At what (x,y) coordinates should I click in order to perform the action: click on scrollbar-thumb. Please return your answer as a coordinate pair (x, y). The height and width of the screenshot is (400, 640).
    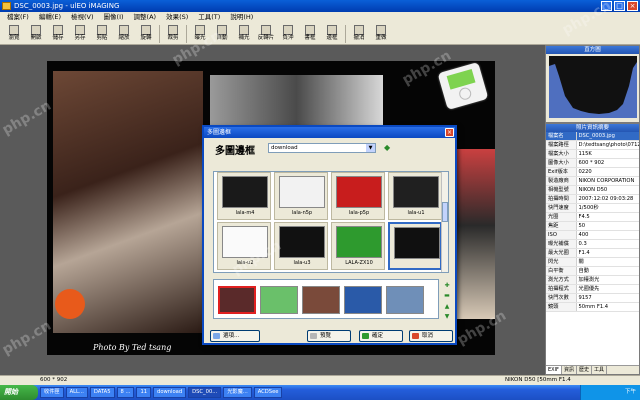
    Looking at the image, I should click on (445, 212).